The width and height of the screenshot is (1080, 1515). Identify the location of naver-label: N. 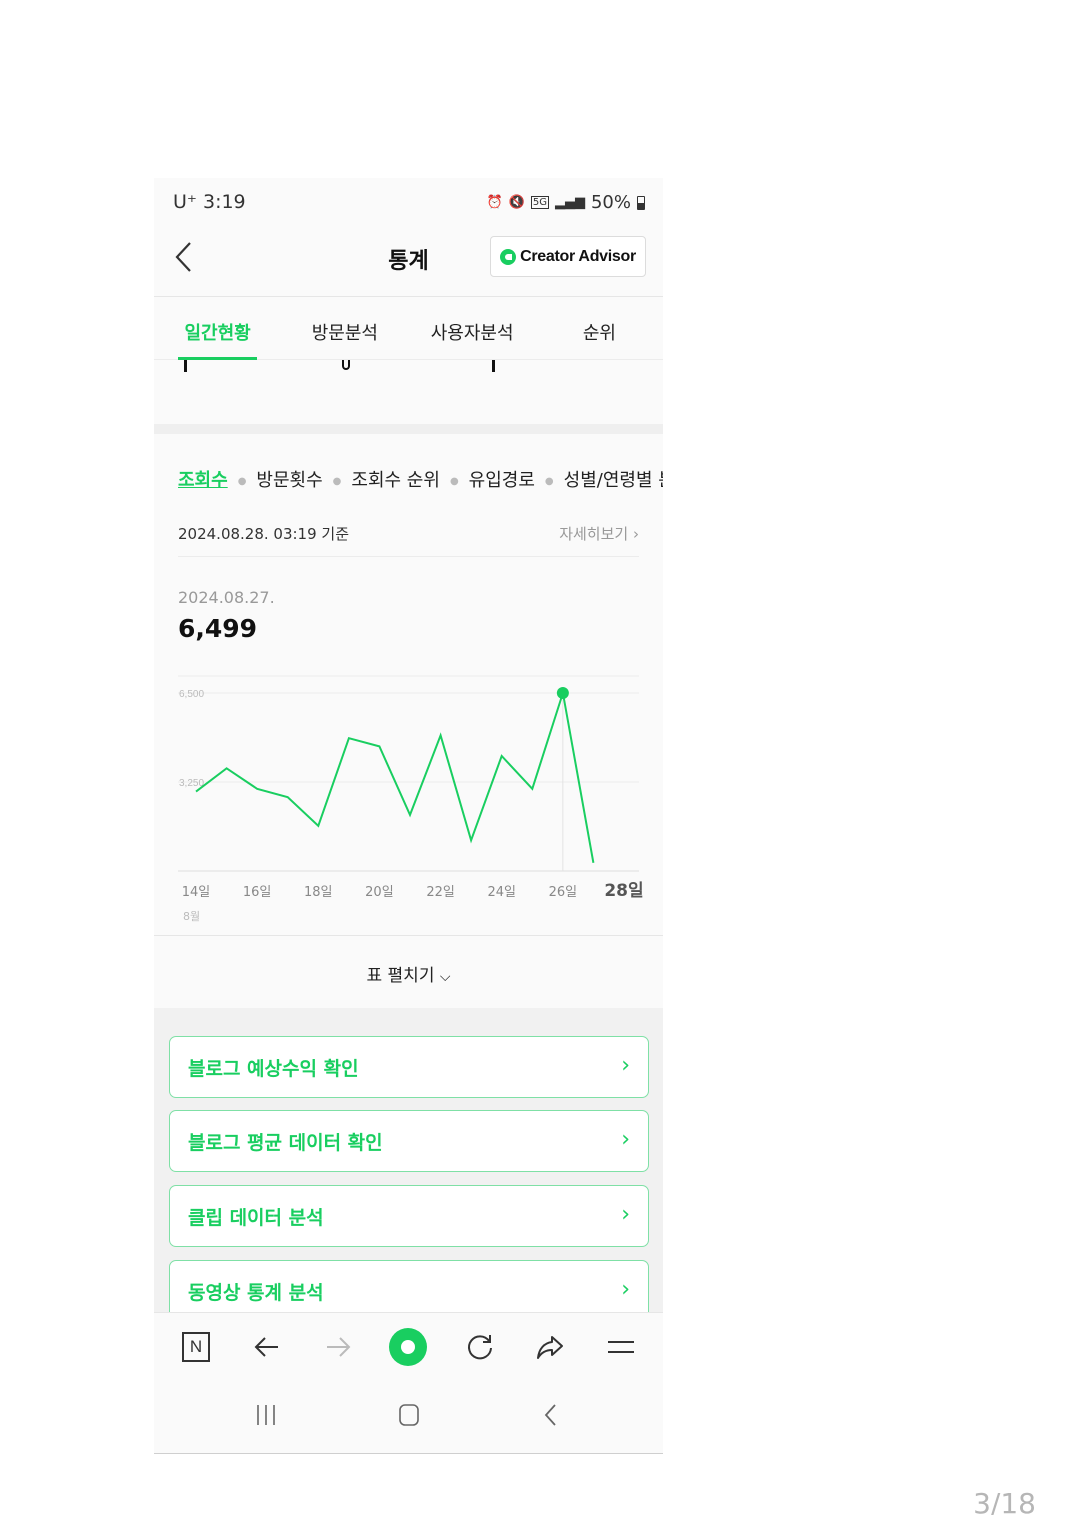
(196, 1346).